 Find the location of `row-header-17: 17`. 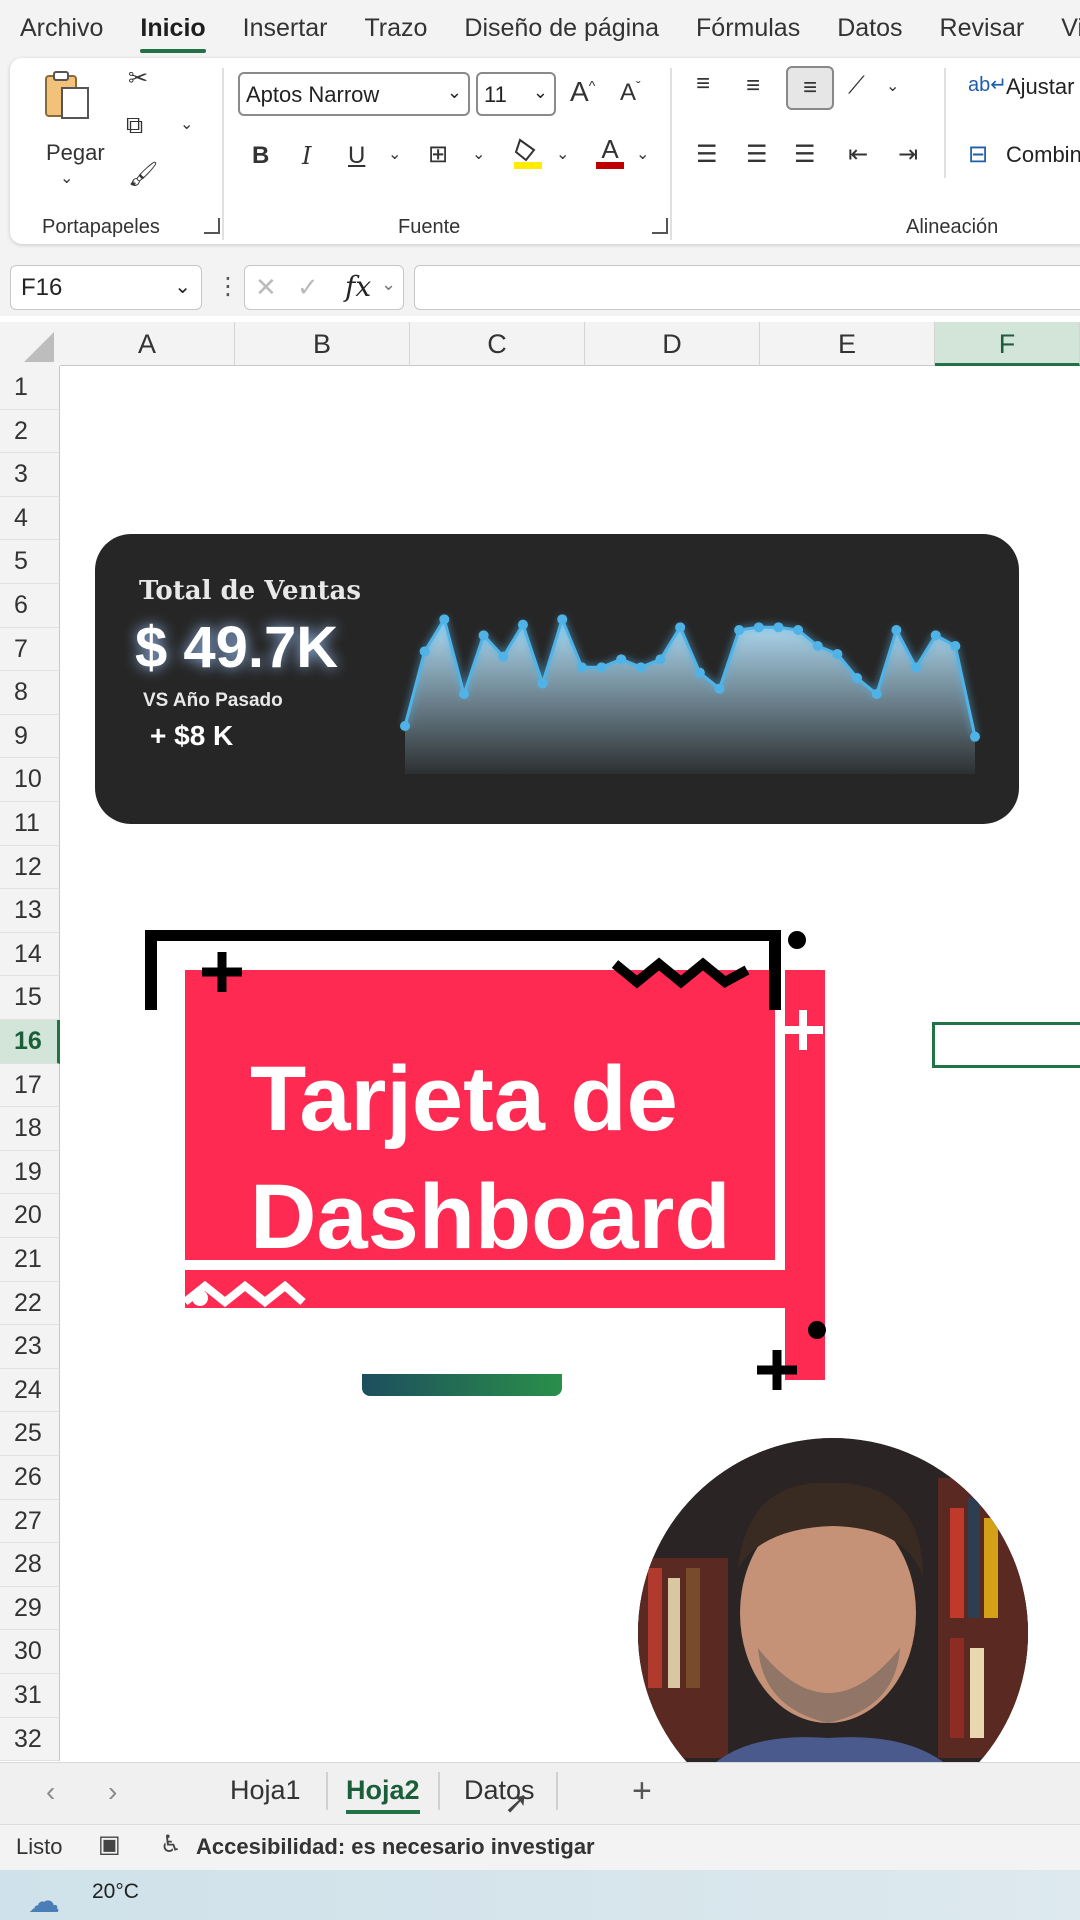

row-header-17: 17 is located at coordinates (30, 1085).